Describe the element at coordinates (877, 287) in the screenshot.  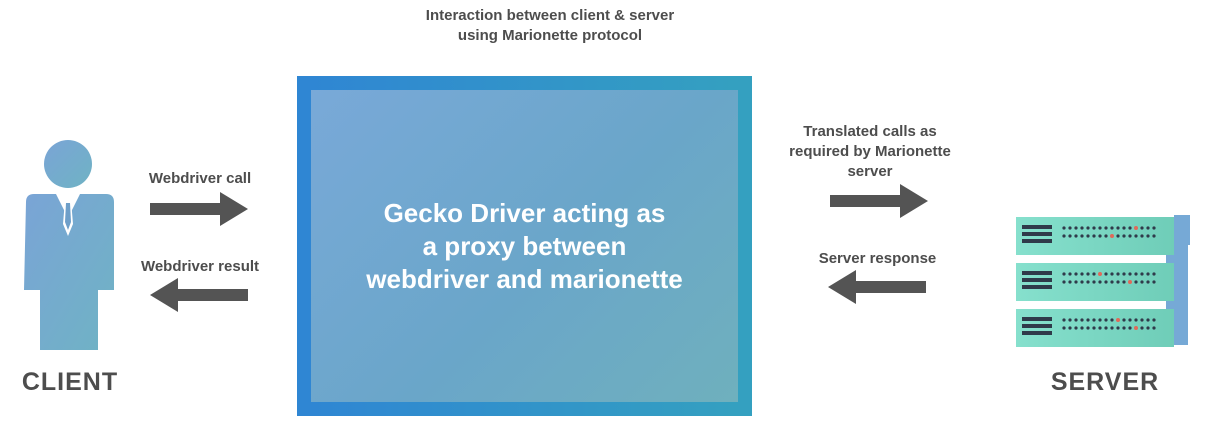
I see `server-response-arrow` at that location.